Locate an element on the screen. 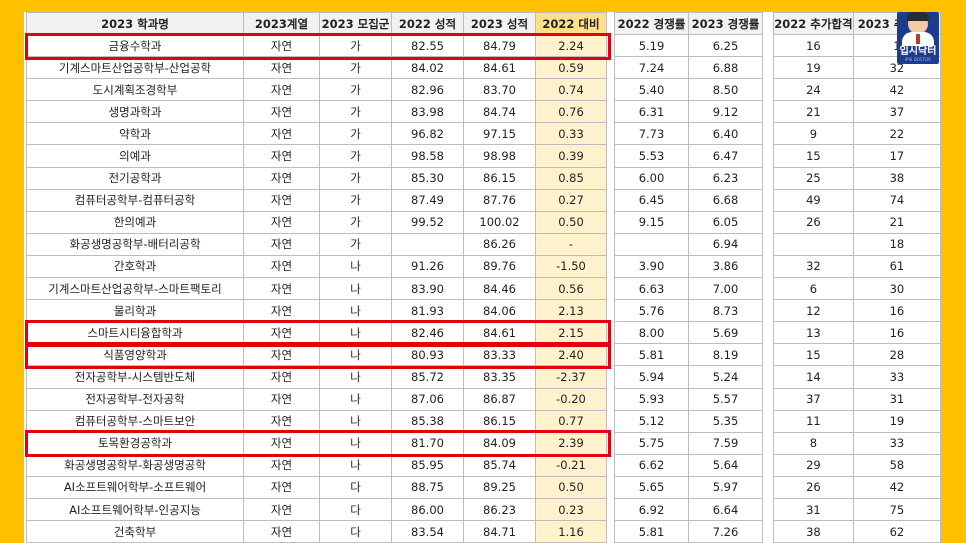 This screenshot has height=543, width=966. table-row: 5.40 8.50 is located at coordinates (688, 90).